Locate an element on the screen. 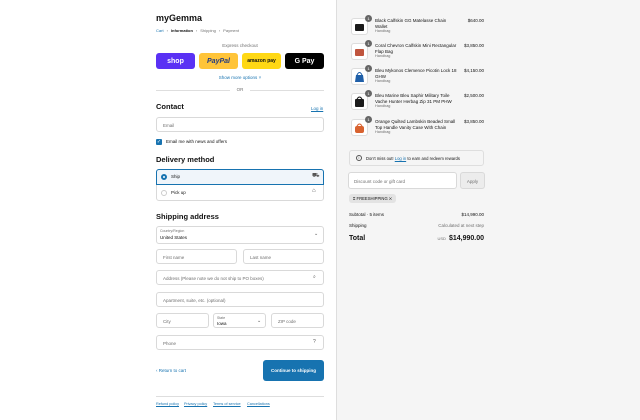 The width and height of the screenshot is (640, 420). total-value: $14,990.00 is located at coordinates (466, 238).